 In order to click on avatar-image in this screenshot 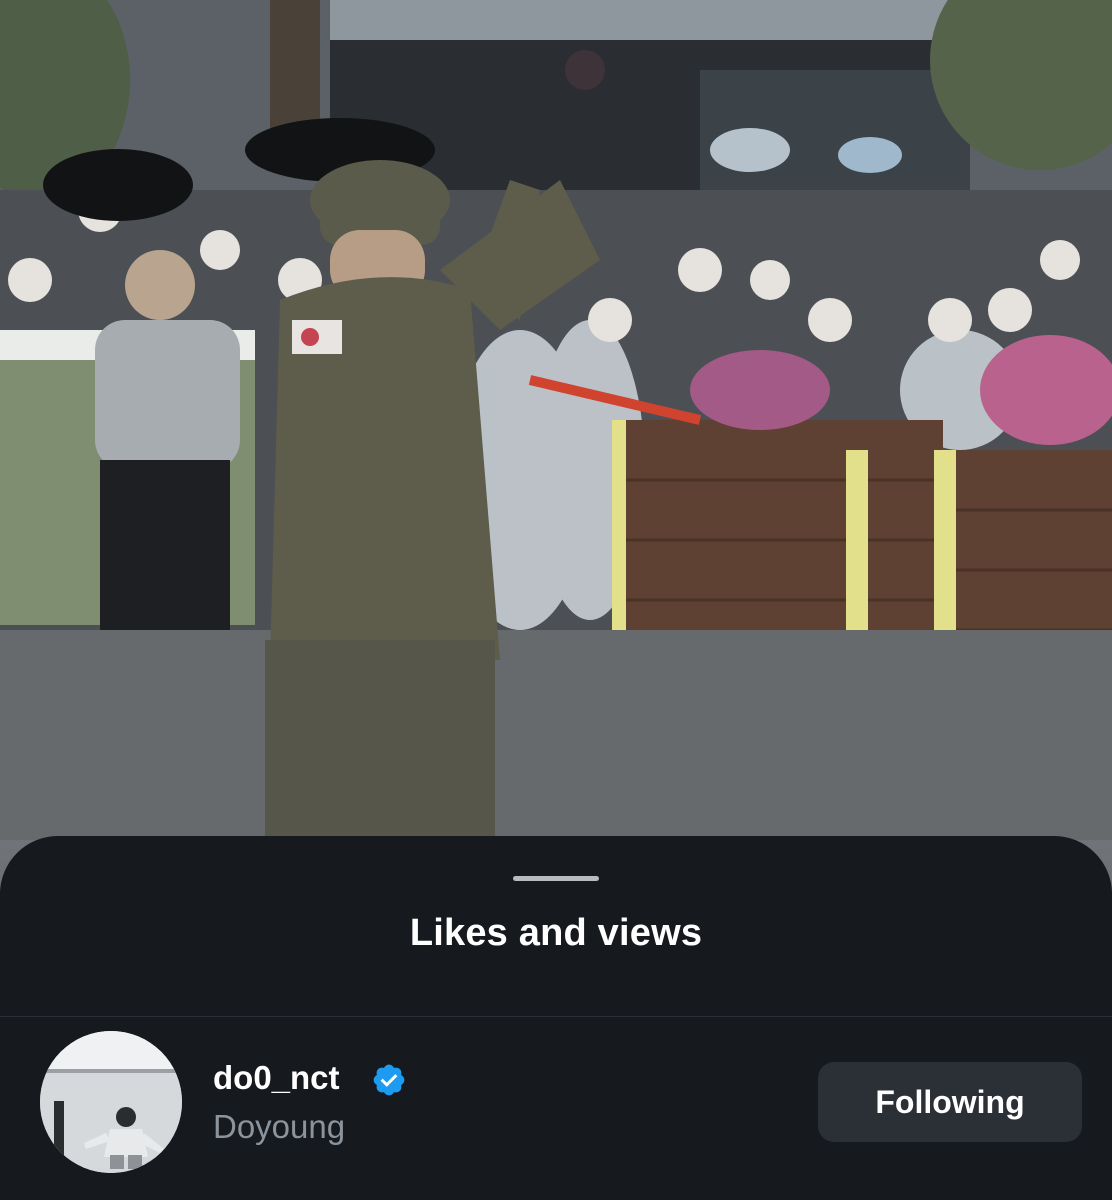, I will do `click(111, 1102)`.